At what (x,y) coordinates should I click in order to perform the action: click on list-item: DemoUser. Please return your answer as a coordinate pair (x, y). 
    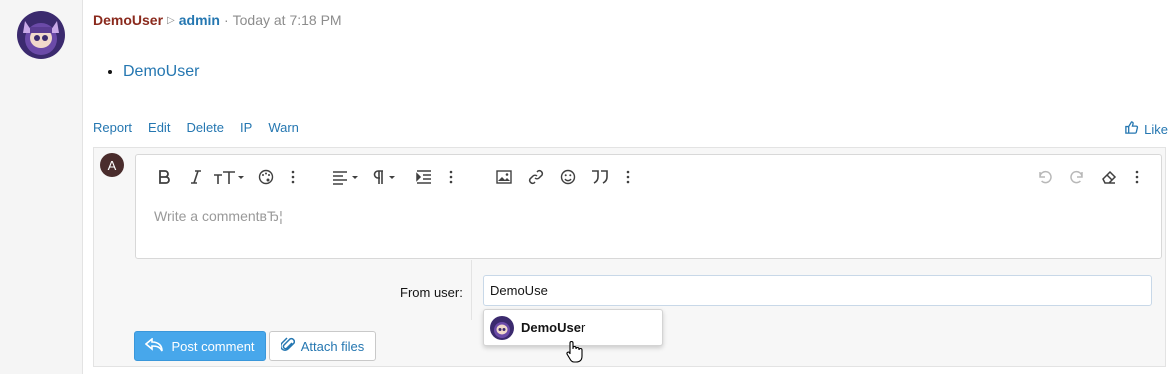
    Looking at the image, I should click on (161, 72).